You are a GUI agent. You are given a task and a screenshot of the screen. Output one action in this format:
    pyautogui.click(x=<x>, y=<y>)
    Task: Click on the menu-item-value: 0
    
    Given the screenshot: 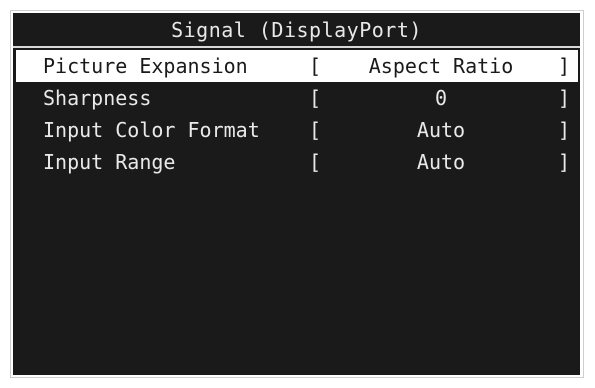 What is the action you would take?
    pyautogui.click(x=441, y=98)
    